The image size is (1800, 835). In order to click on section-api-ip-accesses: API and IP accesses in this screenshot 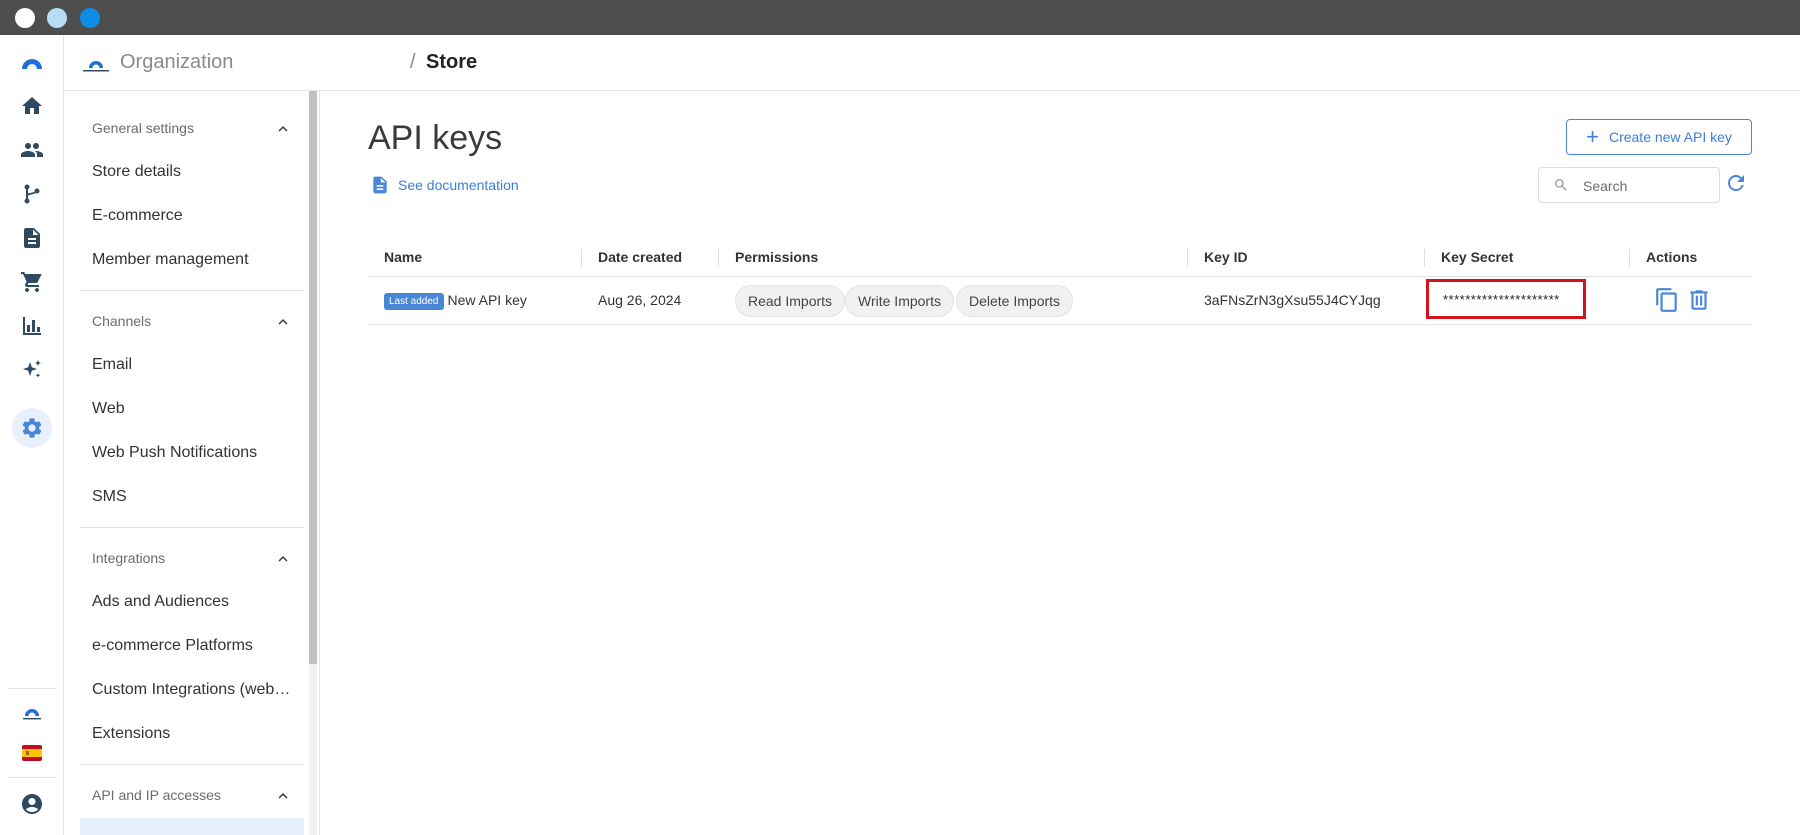, I will do `click(192, 795)`.